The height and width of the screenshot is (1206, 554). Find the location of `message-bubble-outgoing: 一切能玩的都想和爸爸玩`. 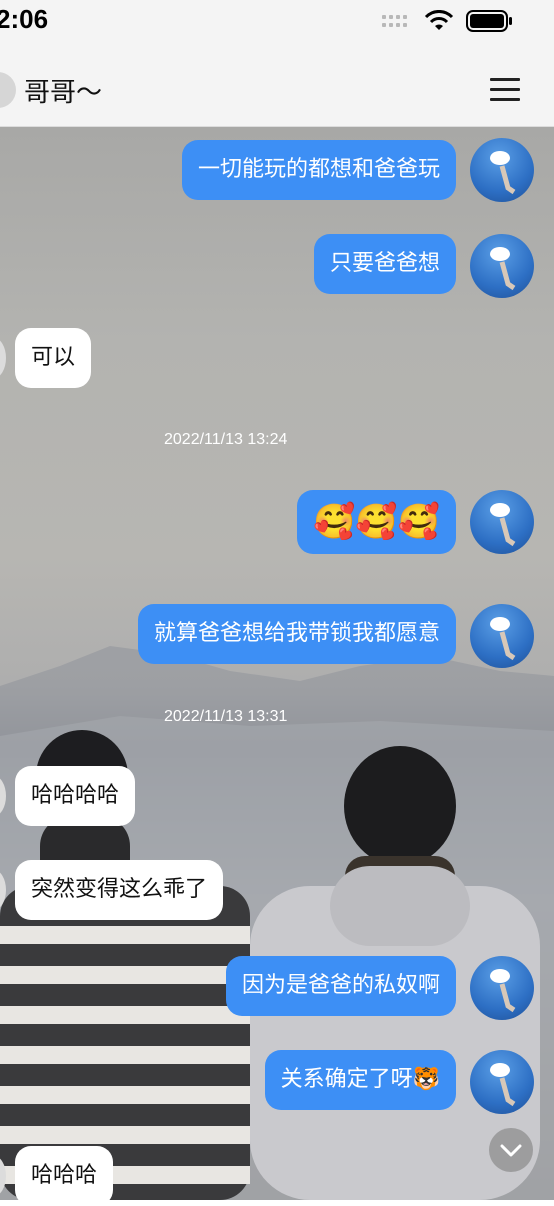

message-bubble-outgoing: 一切能玩的都想和爸爸玩 is located at coordinates (318, 170).